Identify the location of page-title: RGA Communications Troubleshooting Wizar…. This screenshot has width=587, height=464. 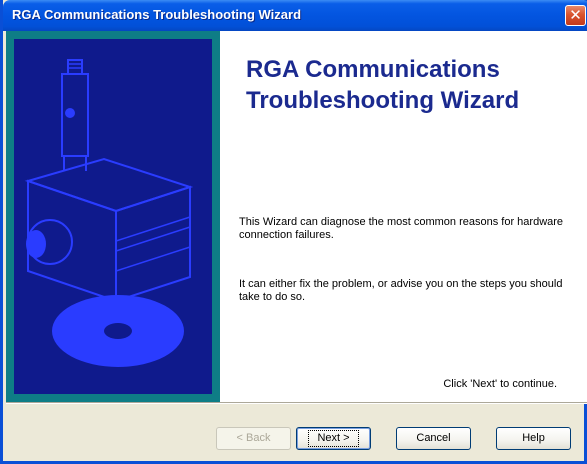
(383, 85).